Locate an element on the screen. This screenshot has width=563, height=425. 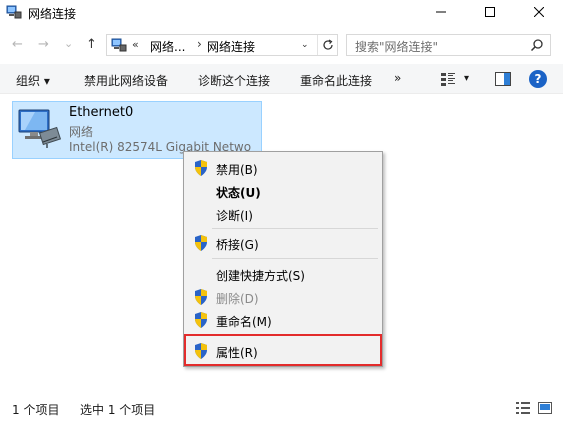
menu-item-bridge: 桥接(G) is located at coordinates (283, 243).